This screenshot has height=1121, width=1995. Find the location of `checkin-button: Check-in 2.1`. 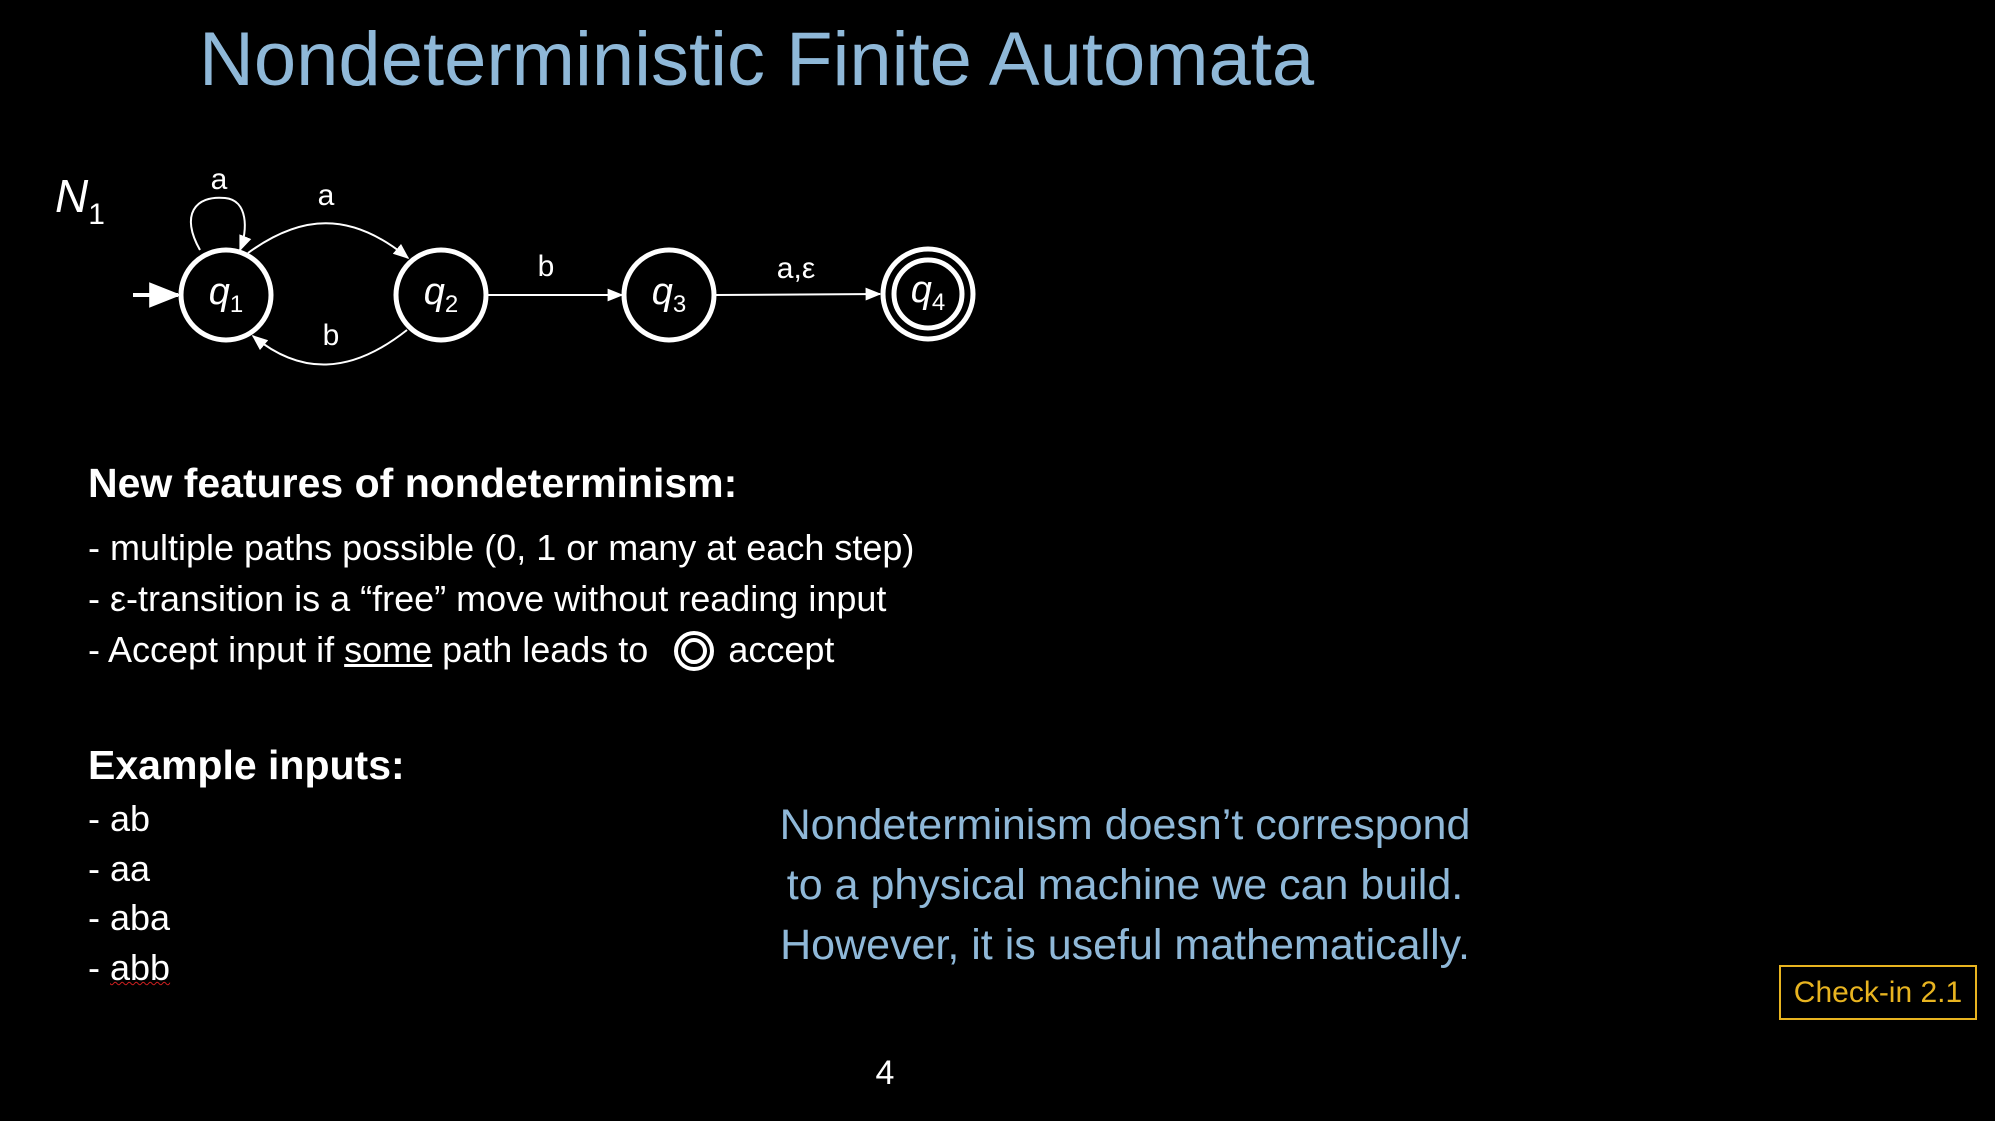

checkin-button: Check-in 2.1 is located at coordinates (1878, 992).